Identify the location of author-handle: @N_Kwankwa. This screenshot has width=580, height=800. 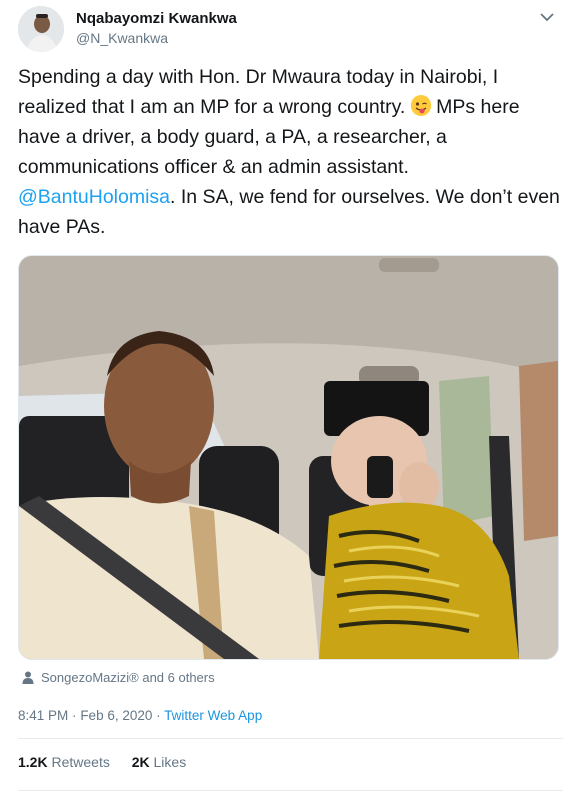
(156, 38).